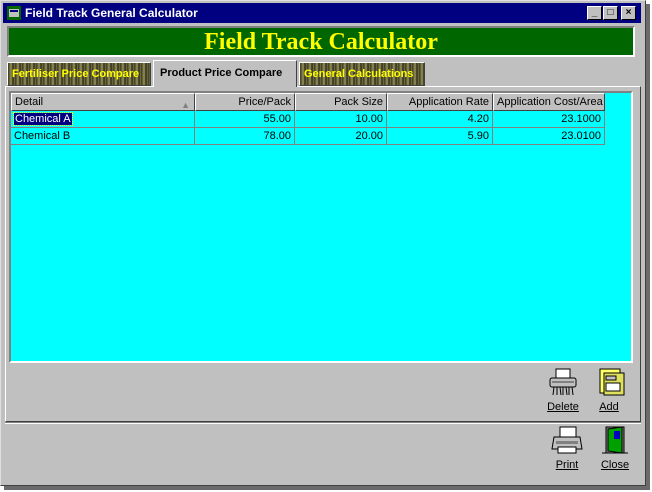 This screenshot has width=652, height=492. I want to click on close-button: Close, so click(615, 451).